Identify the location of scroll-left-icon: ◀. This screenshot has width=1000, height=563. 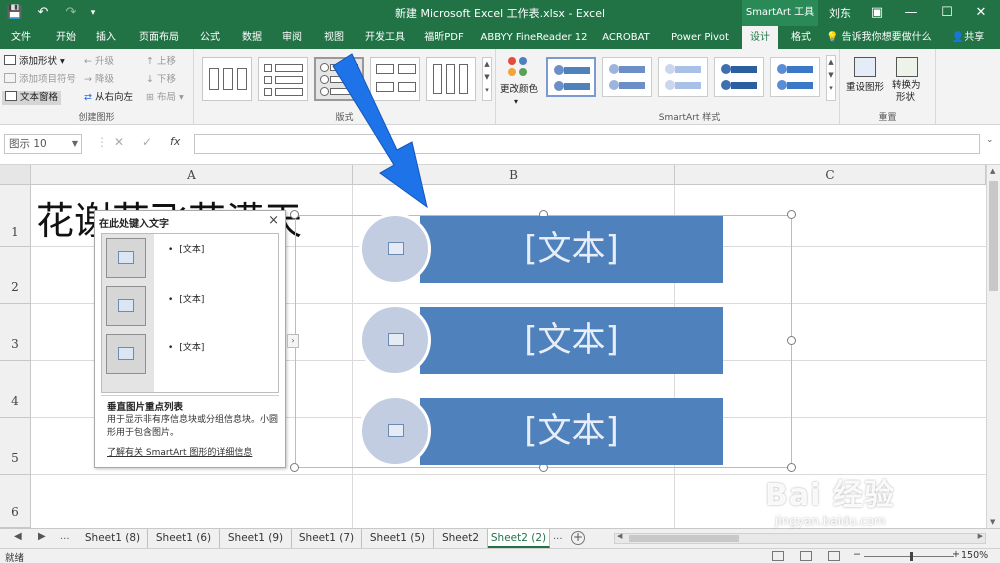
(619, 536).